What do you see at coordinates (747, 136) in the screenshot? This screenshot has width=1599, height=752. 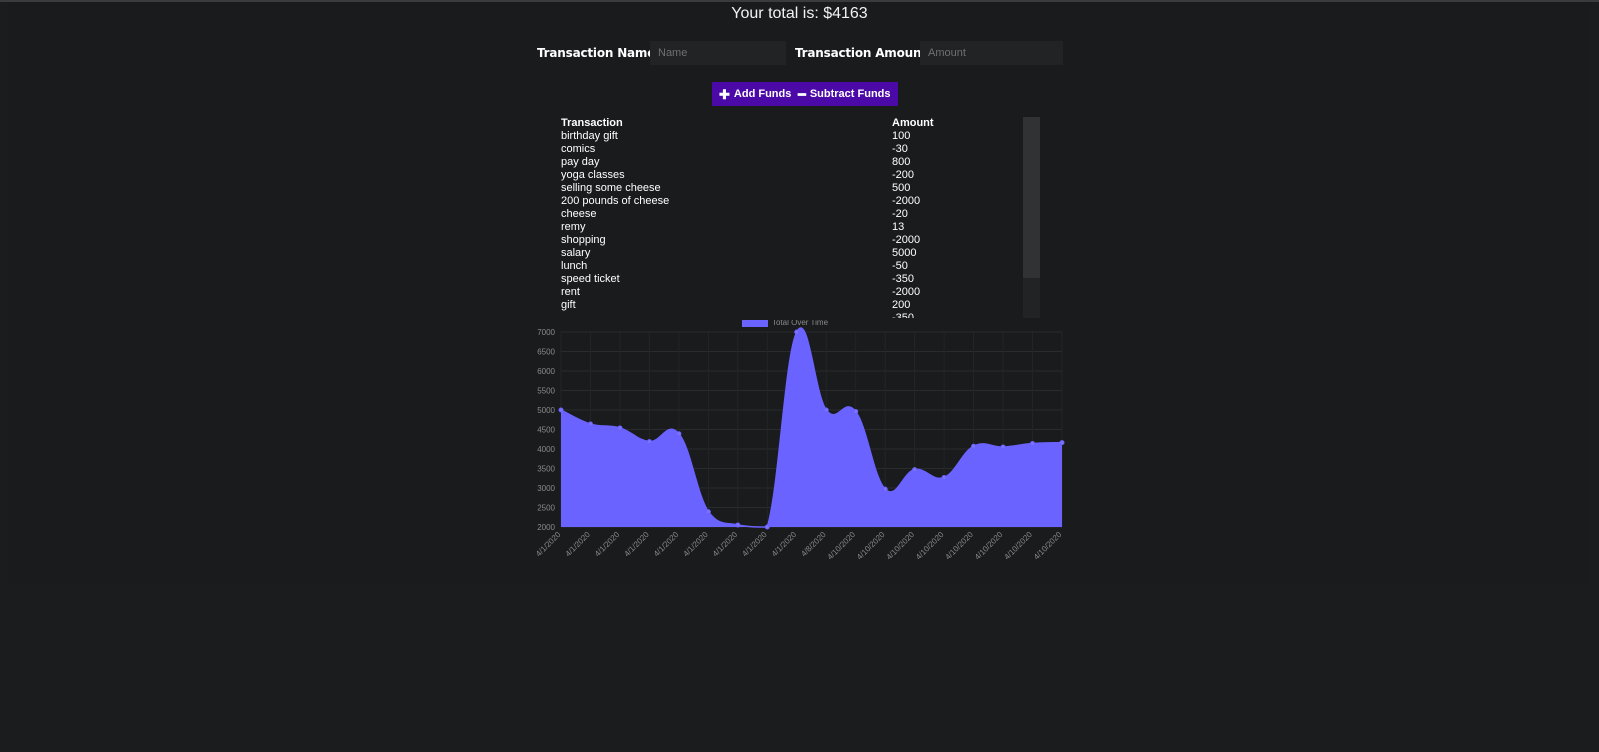 I see `table-row: birthday gift 100` at bounding box center [747, 136].